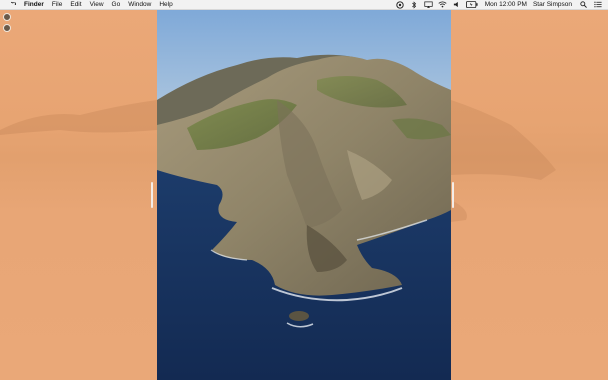 Image resolution: width=608 pixels, height=380 pixels. Describe the element at coordinates (472, 5) in the screenshot. I see `battery-icon` at that location.